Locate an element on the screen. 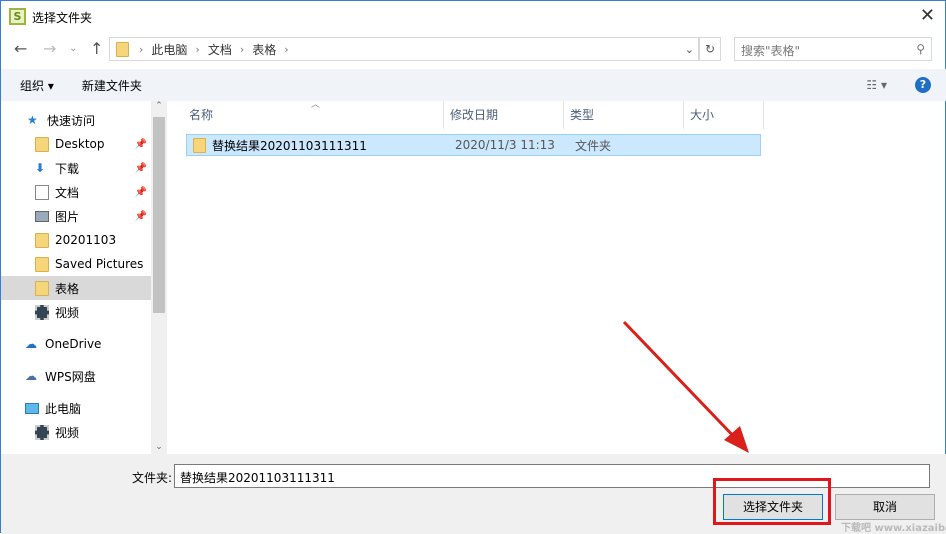 The height and width of the screenshot is (534, 946). scroll-up-arrow: ⌃ is located at coordinates (159, 106).